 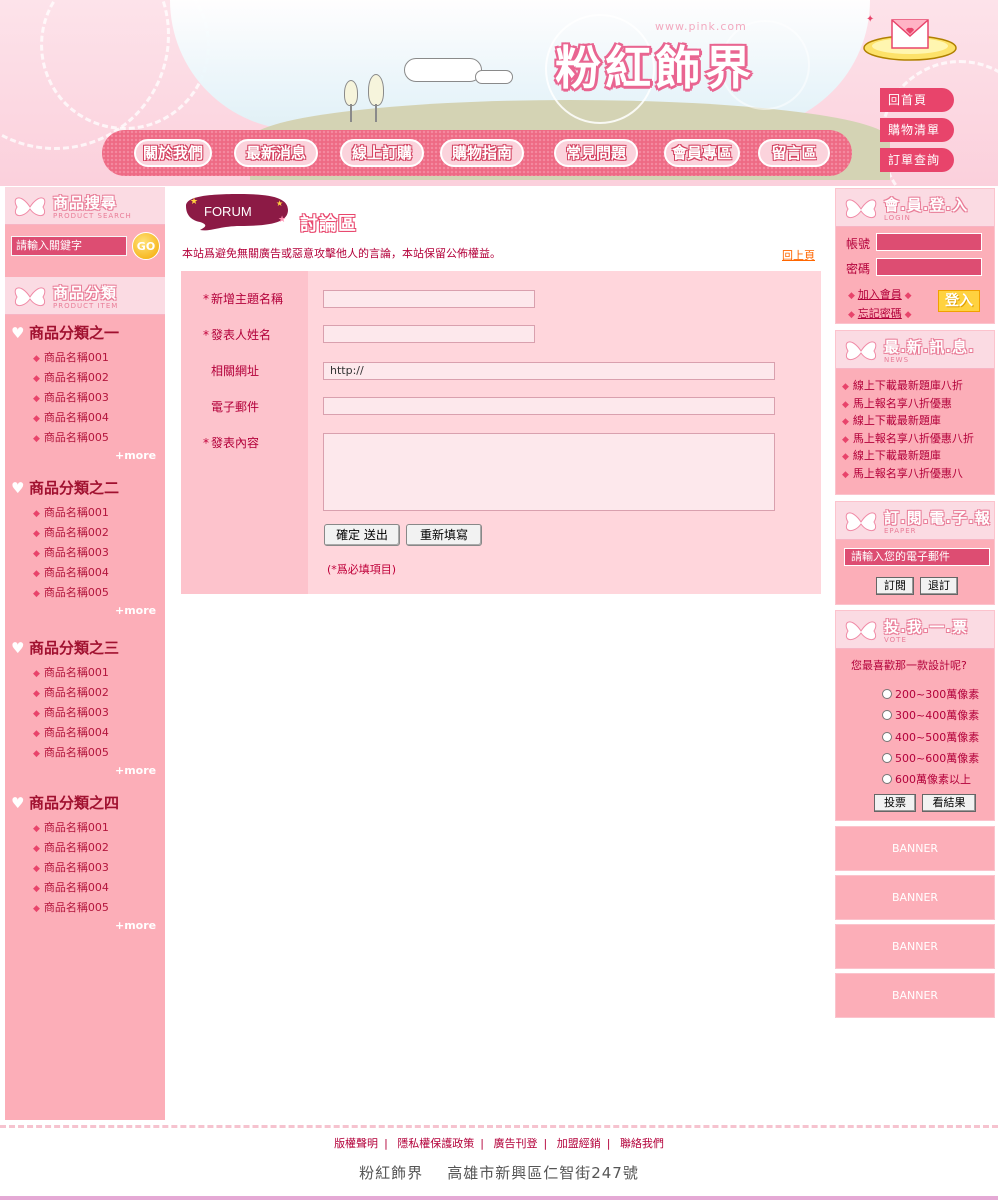 I want to click on news-item: ◆ 馬上報名享八折優惠, so click(x=897, y=403).